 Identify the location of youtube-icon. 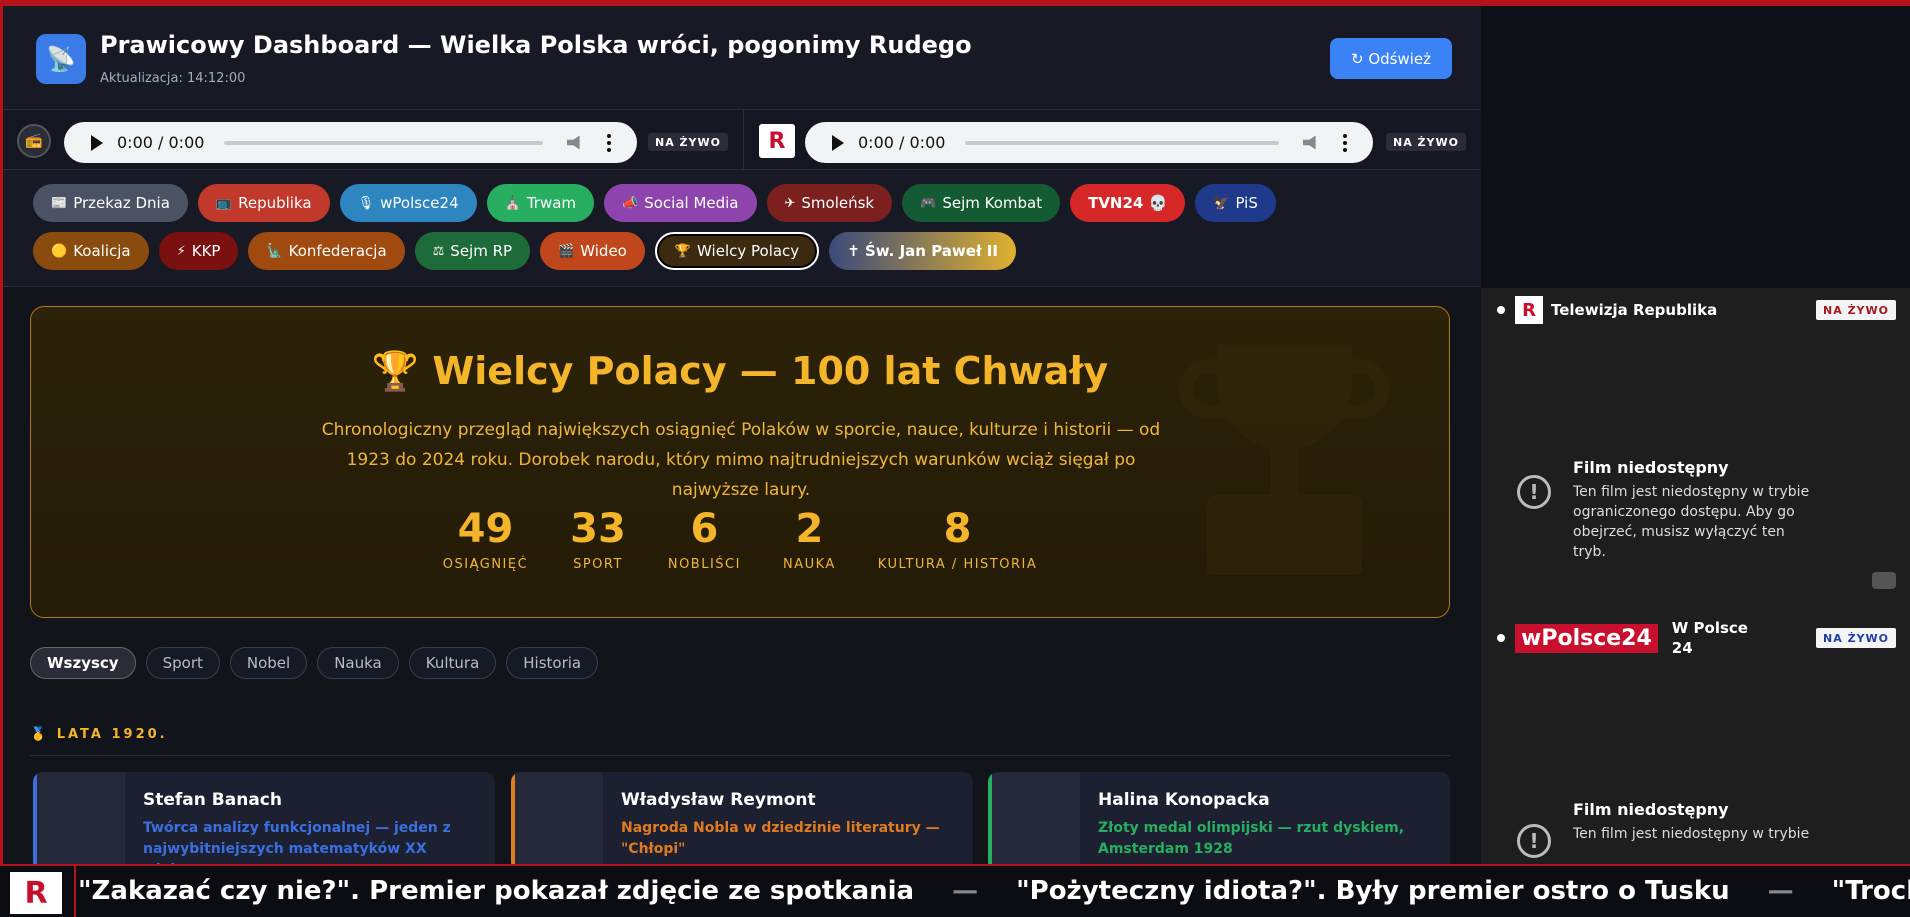
(1884, 580).